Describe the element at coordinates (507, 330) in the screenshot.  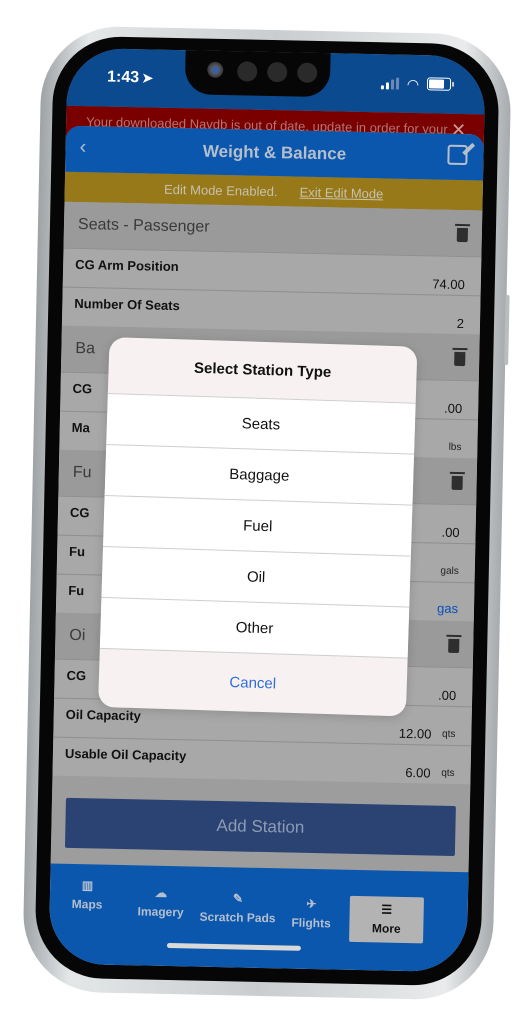
I see `side-button` at that location.